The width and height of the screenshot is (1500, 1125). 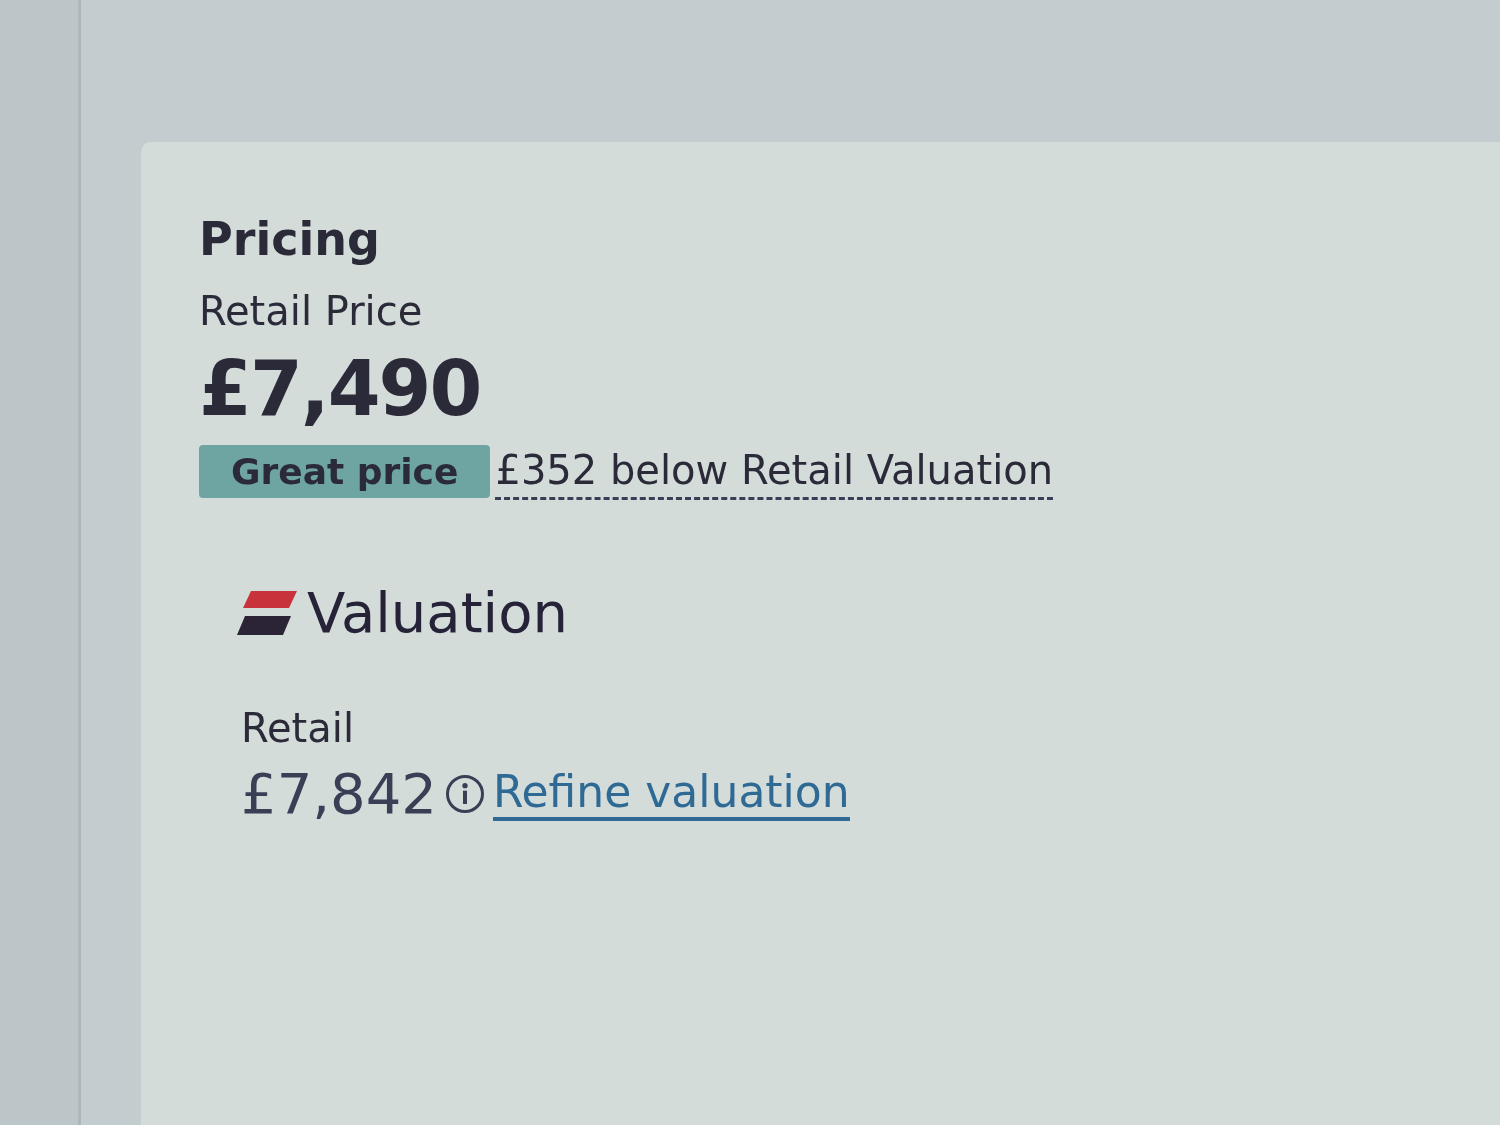 I want to click on refine-valuation-link: Refine valuation, so click(x=671, y=793).